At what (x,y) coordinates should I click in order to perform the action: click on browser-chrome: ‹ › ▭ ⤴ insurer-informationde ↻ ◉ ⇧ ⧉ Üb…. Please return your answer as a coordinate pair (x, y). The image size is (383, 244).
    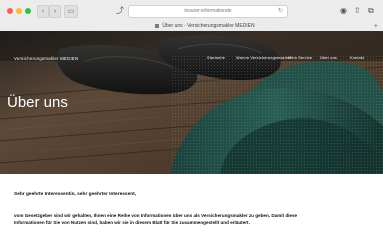
    Looking at the image, I should click on (191, 16).